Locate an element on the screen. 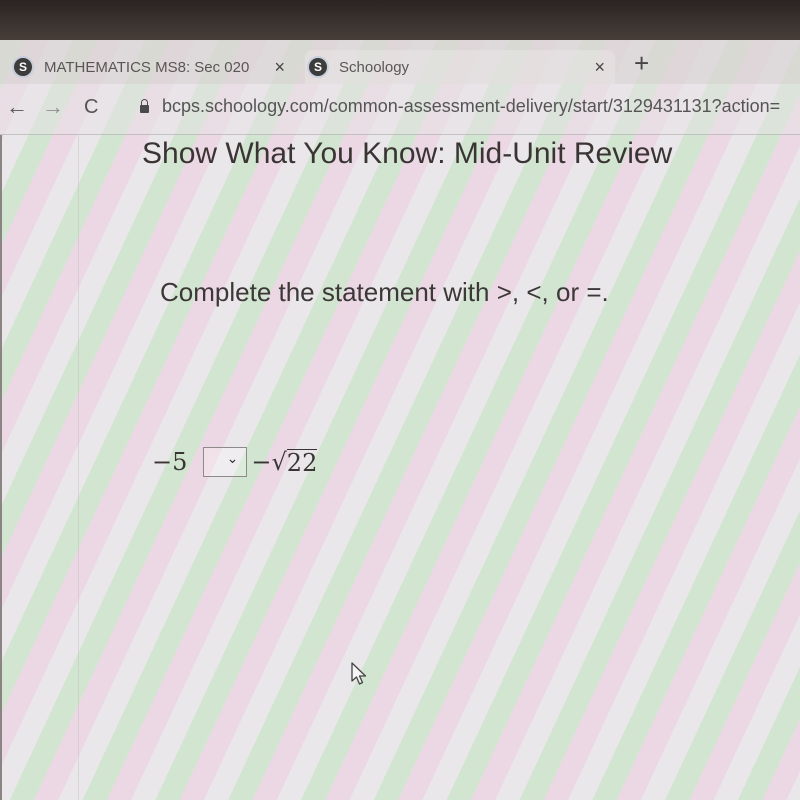 Image resolution: width=800 pixels, height=800 pixels. comparison-dropdown: ⌄ is located at coordinates (225, 462).